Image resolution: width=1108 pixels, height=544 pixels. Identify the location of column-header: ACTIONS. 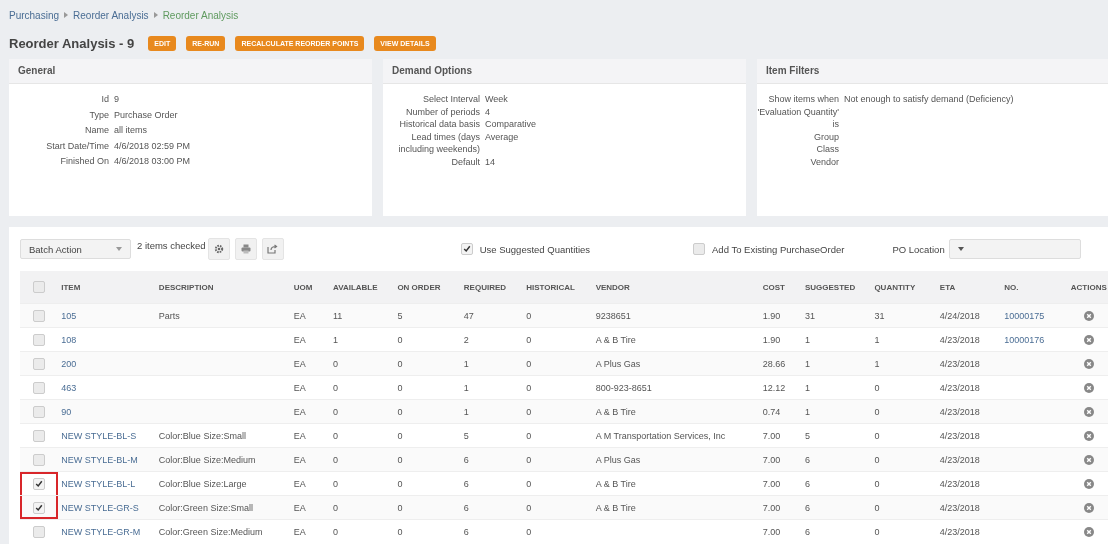
(1086, 287).